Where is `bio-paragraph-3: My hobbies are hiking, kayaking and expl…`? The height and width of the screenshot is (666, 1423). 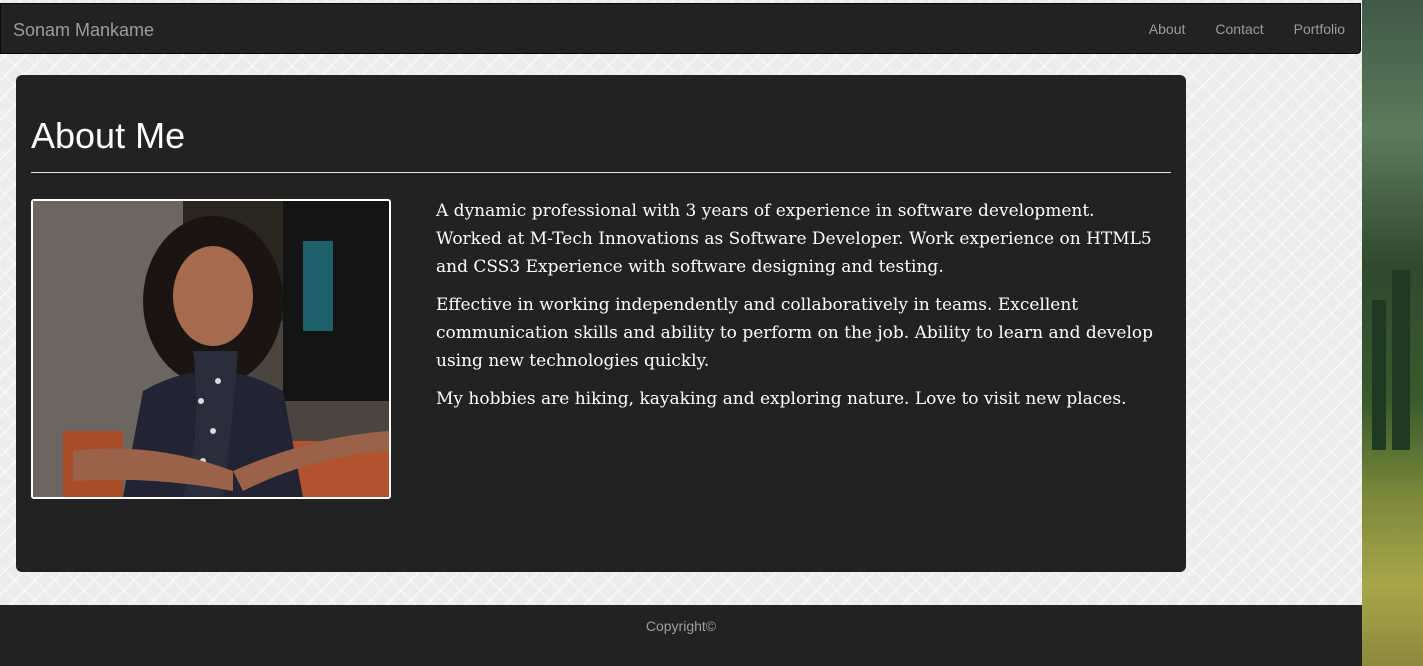
bio-paragraph-3: My hobbies are hiking, kayaking and expl… is located at coordinates (781, 399).